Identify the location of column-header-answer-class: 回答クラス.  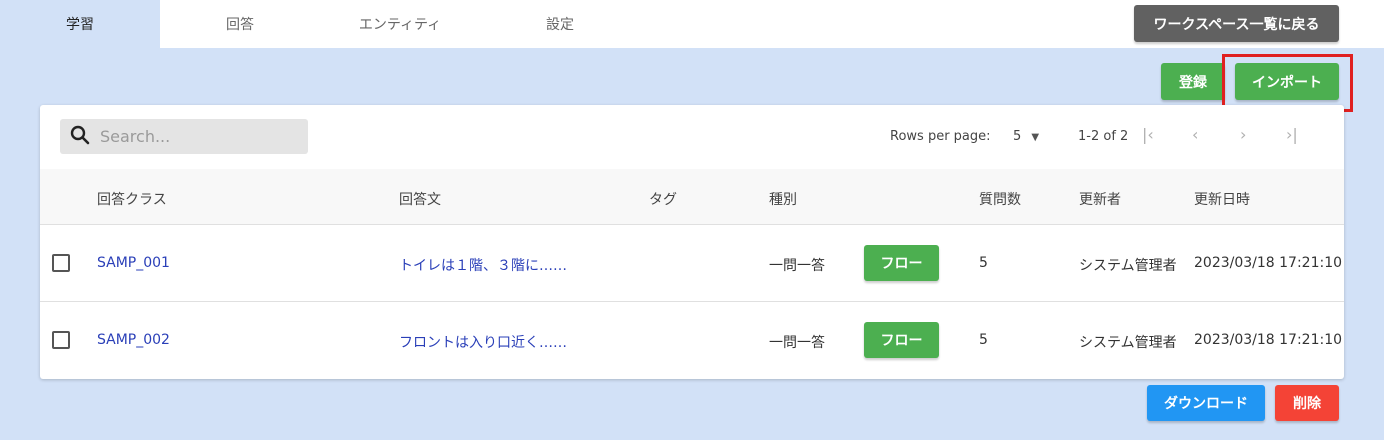
(132, 199).